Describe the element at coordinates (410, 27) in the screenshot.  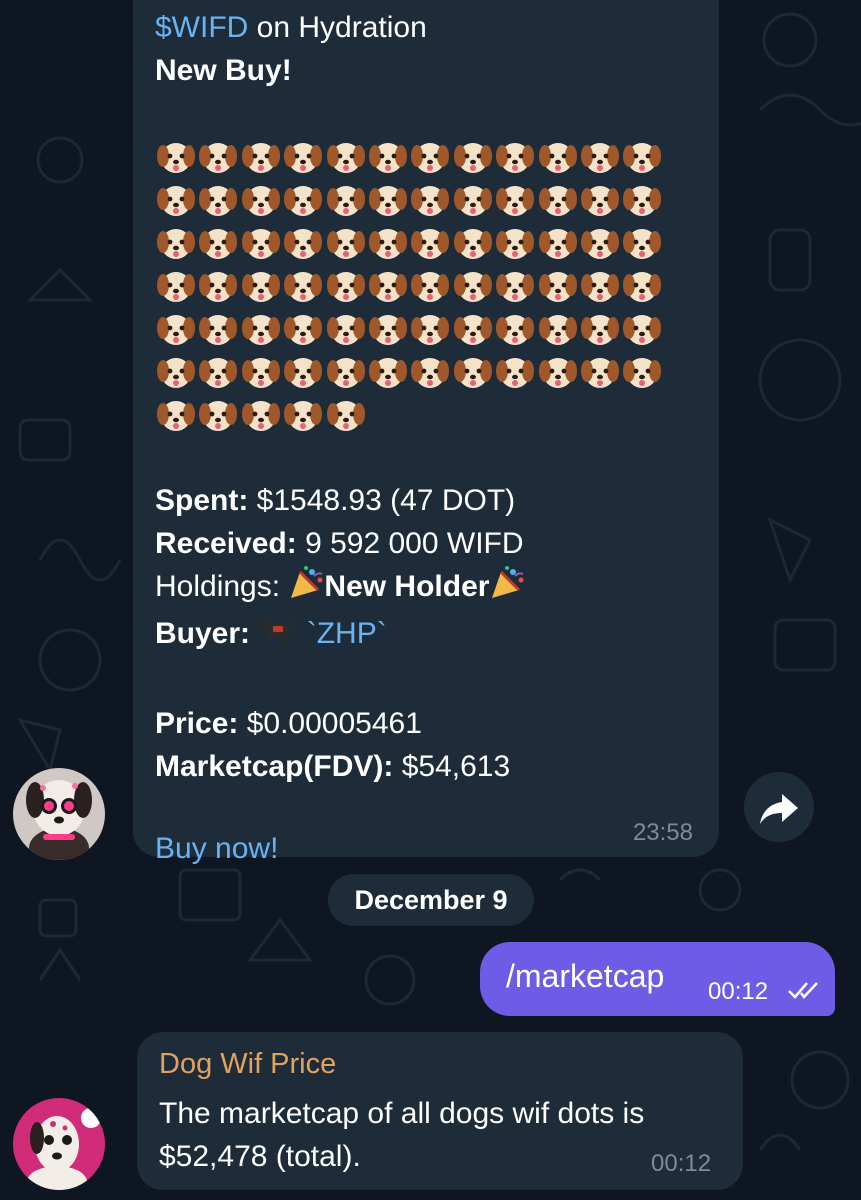
I see `message-title: $WIFD on Hydration` at that location.